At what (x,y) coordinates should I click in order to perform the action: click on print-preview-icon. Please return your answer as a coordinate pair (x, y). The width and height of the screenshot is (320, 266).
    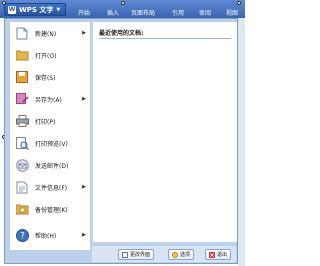
    Looking at the image, I should click on (22, 143).